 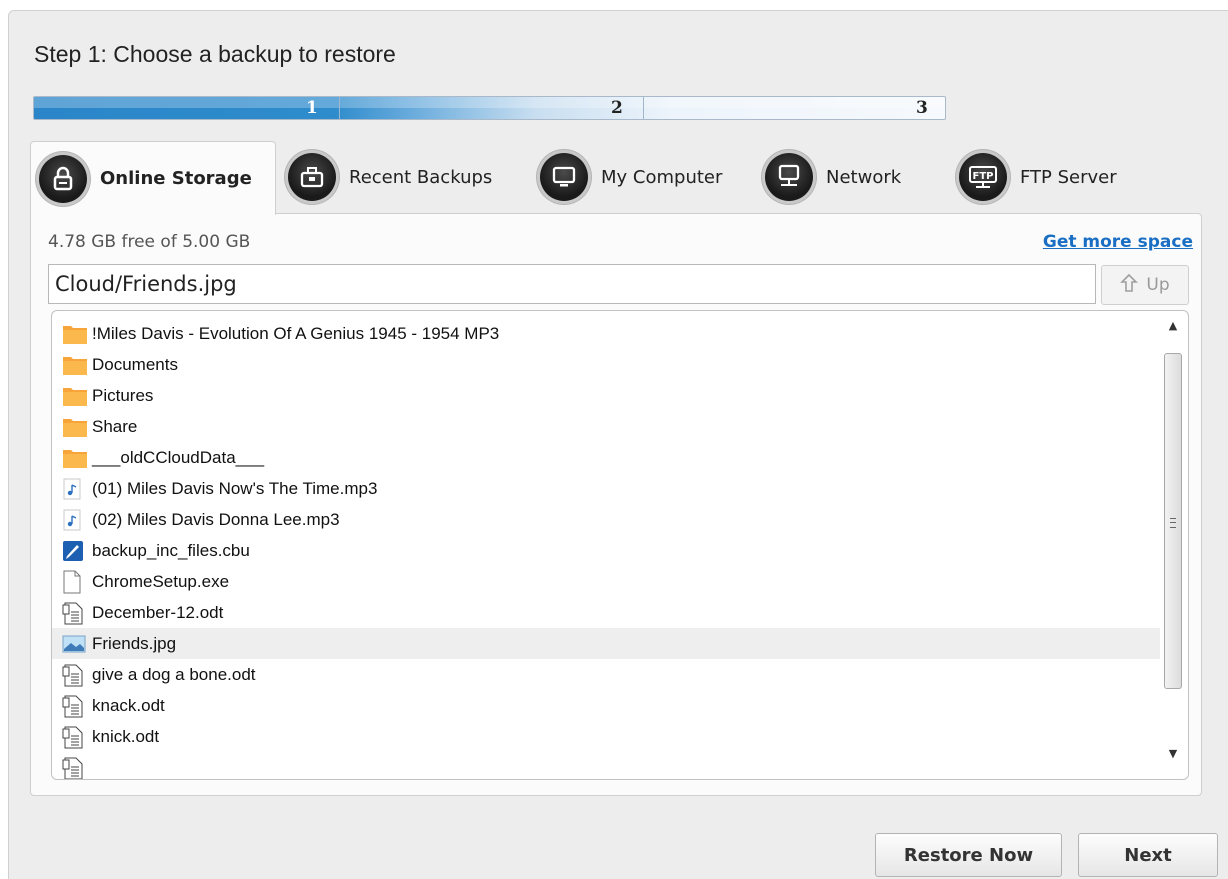 What do you see at coordinates (572, 284) in the screenshot?
I see `path-input` at bounding box center [572, 284].